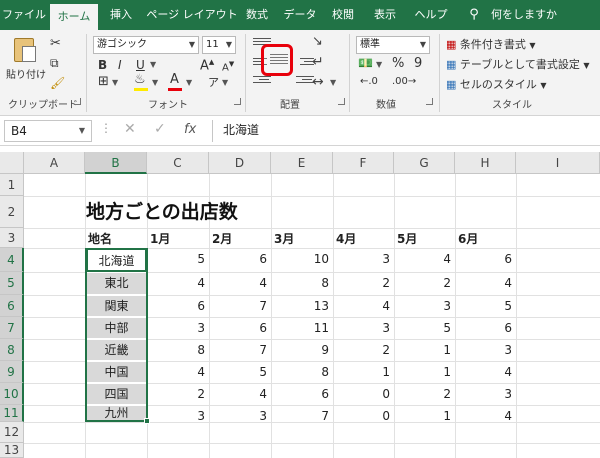  What do you see at coordinates (74, 17) in the screenshot?
I see `tab-home: ホーム` at bounding box center [74, 17].